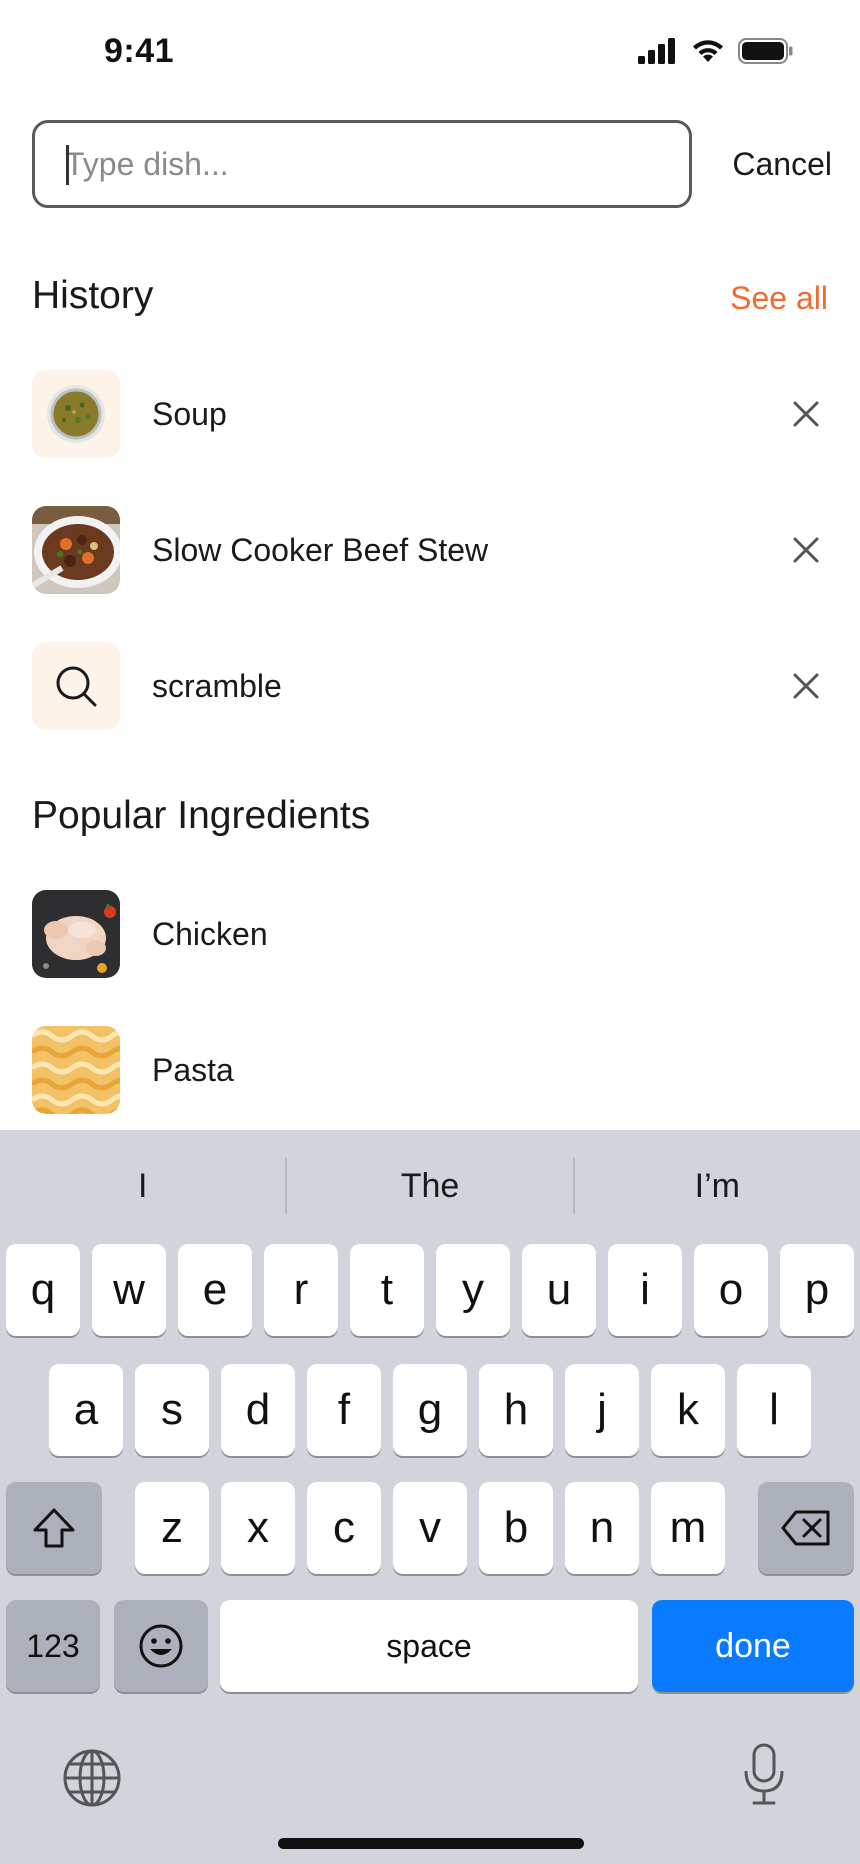  I want to click on key-v: v, so click(430, 1528).